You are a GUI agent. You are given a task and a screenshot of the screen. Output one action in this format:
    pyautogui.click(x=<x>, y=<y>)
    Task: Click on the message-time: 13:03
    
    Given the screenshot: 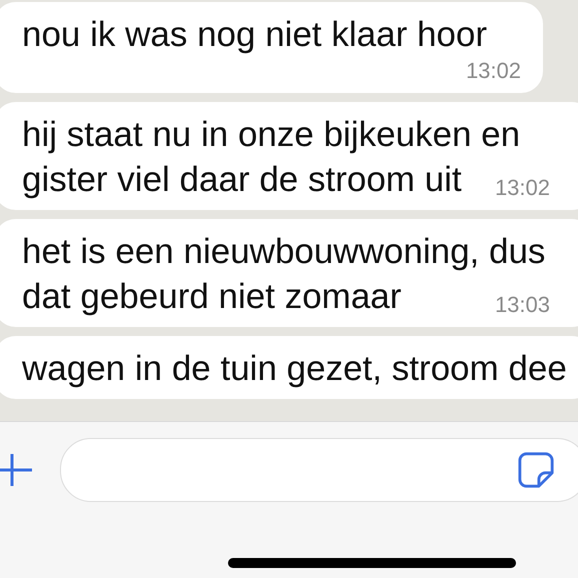 What is the action you would take?
    pyautogui.click(x=522, y=305)
    